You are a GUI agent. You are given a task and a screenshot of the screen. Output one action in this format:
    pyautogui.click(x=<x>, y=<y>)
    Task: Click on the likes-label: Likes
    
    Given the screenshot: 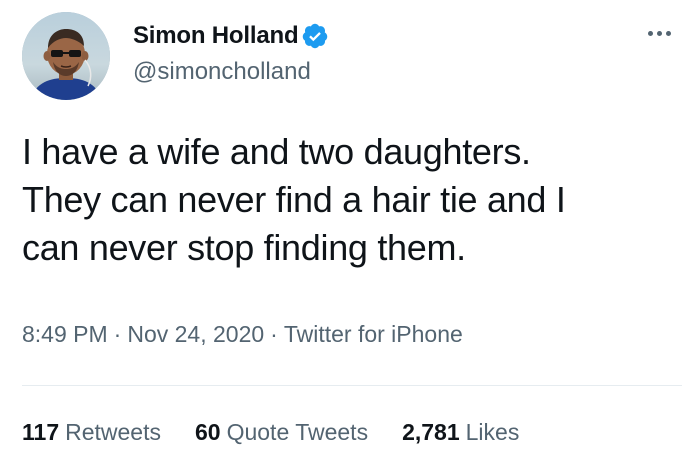 What is the action you would take?
    pyautogui.click(x=492, y=432)
    